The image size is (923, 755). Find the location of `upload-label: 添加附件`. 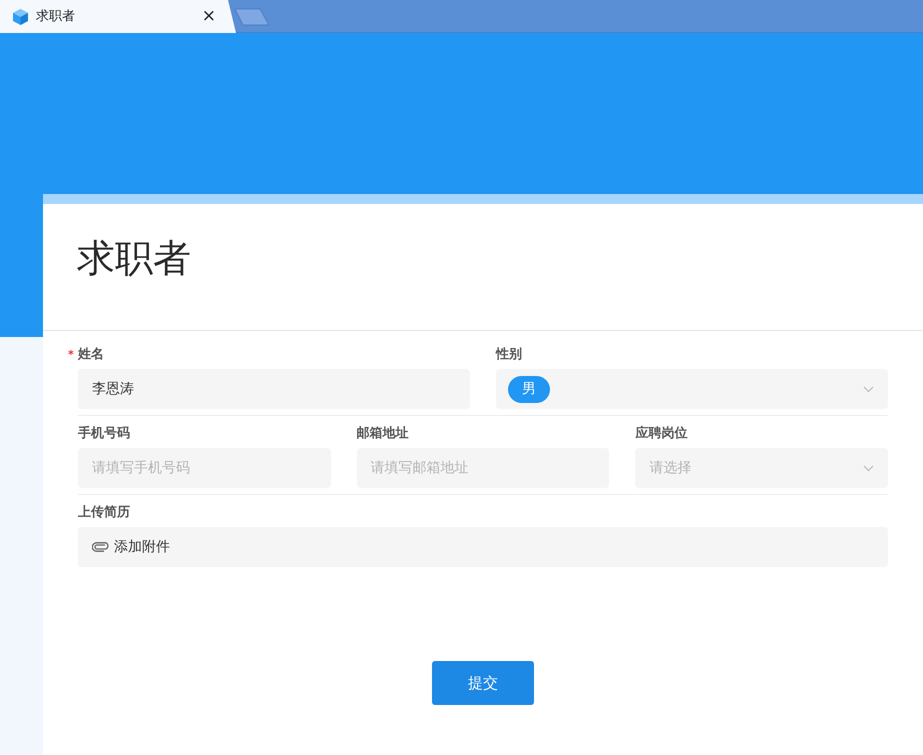

upload-label: 添加附件 is located at coordinates (142, 547).